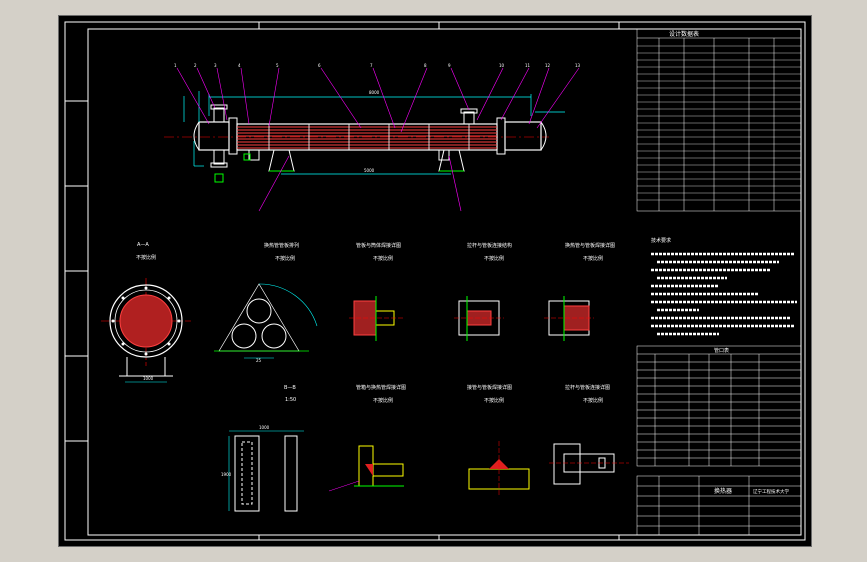 Image resolution: width=867 pixels, height=562 pixels. Describe the element at coordinates (723, 491) in the screenshot. I see `title-block-name: 换热器` at that location.